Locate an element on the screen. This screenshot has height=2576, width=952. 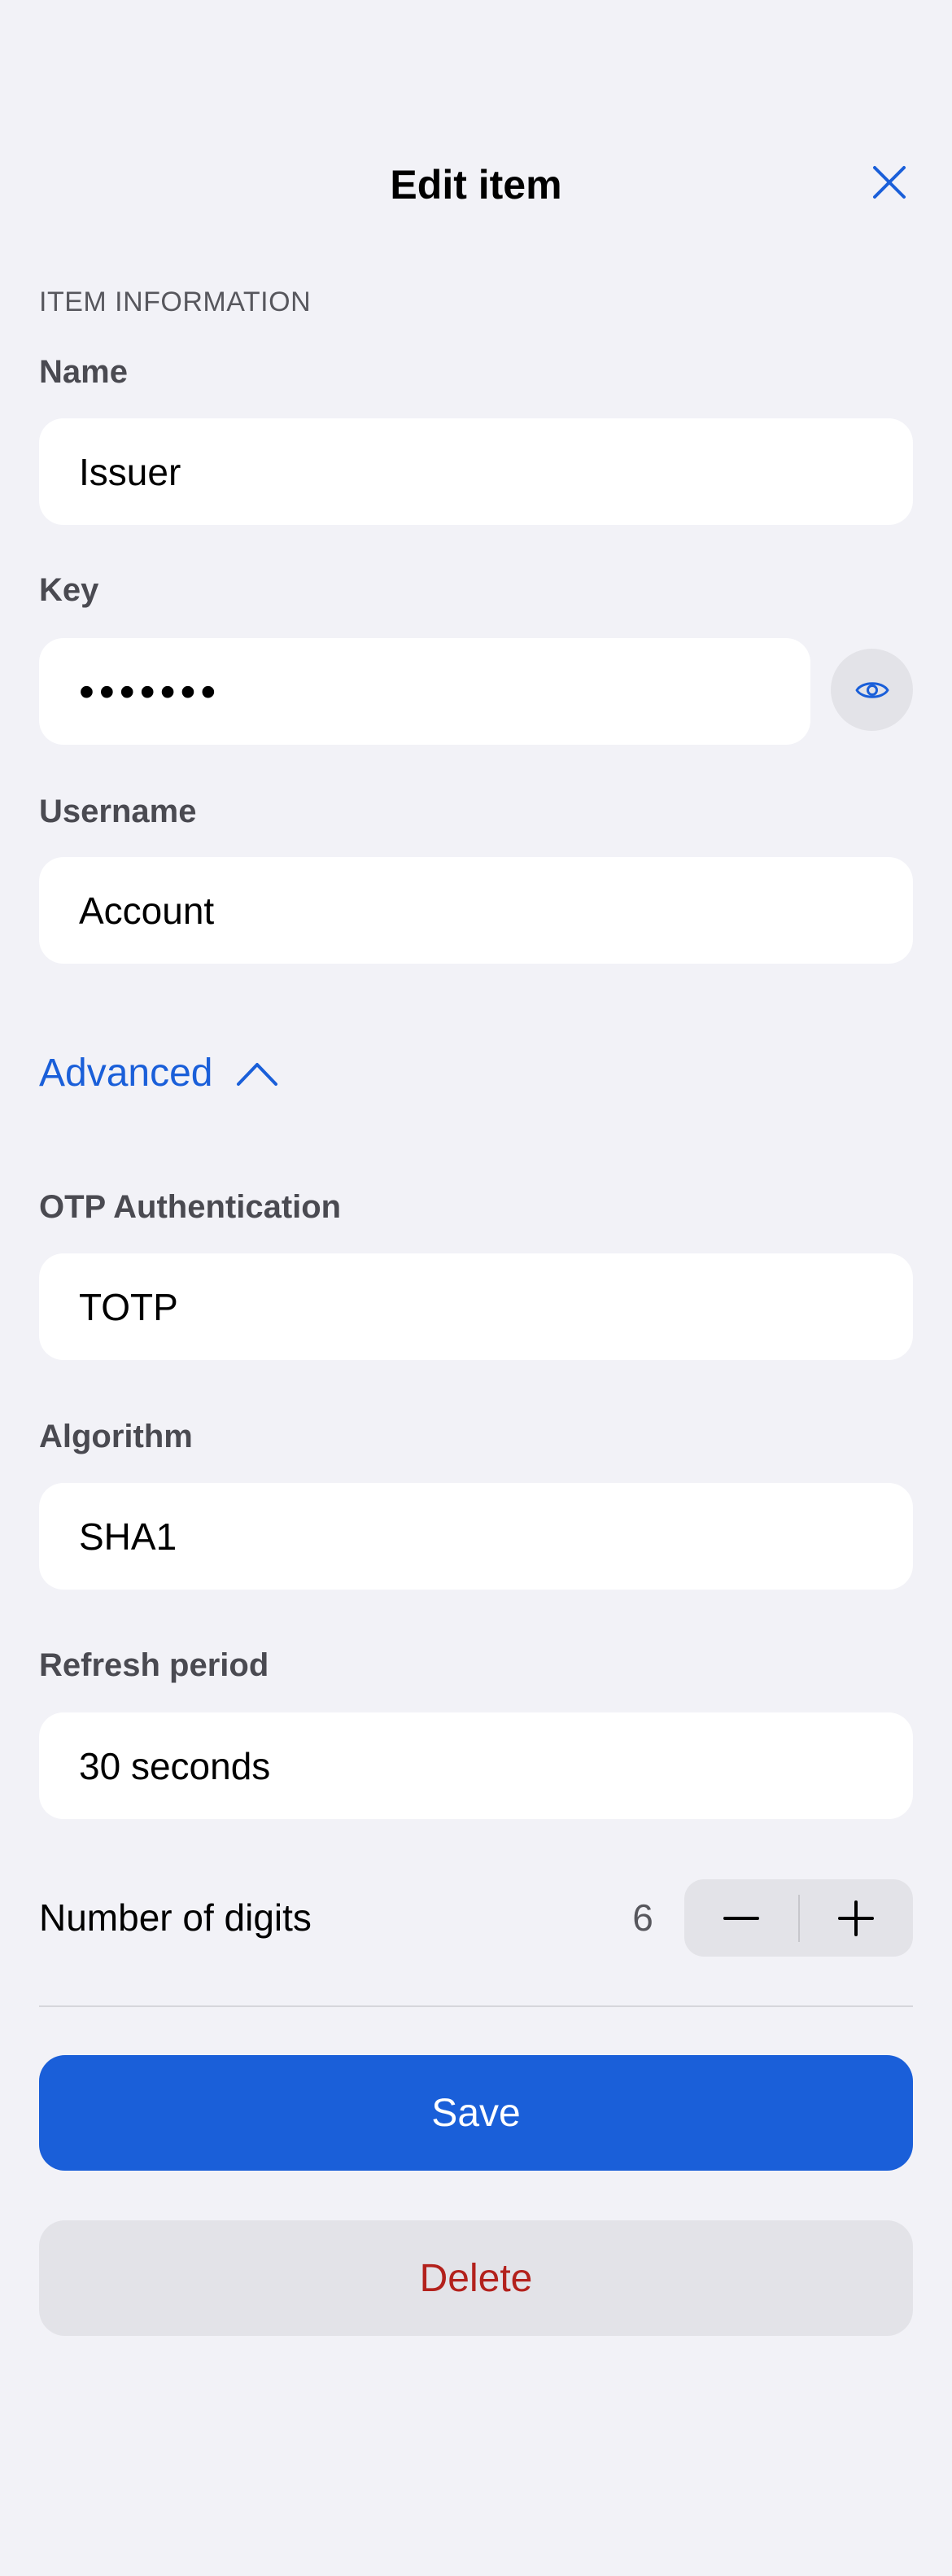
minus-icon is located at coordinates (741, 1918).